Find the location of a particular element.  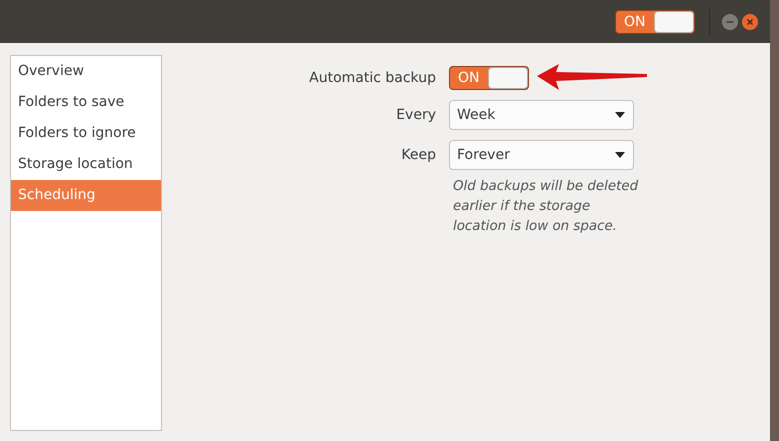

field-label: Every is located at coordinates (416, 115).